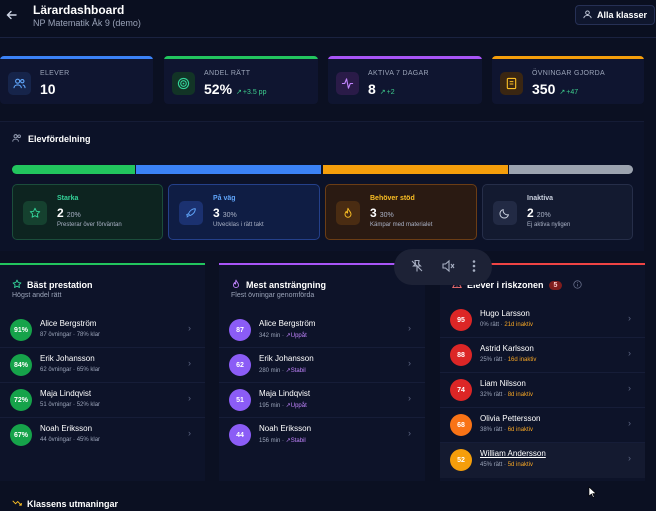 The image size is (656, 511). What do you see at coordinates (505, 213) in the screenshot?
I see `moon-icon` at bounding box center [505, 213].